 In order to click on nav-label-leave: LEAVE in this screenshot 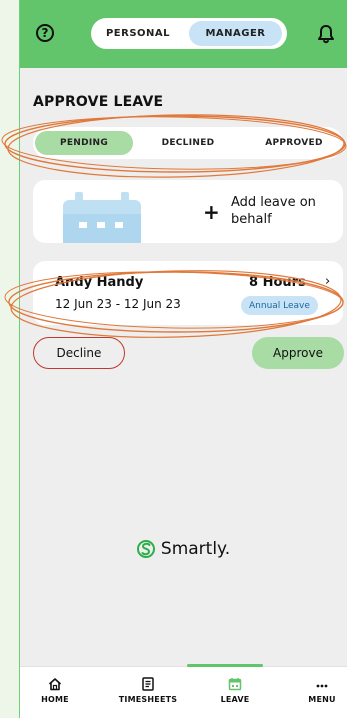, I will do `click(235, 699)`.